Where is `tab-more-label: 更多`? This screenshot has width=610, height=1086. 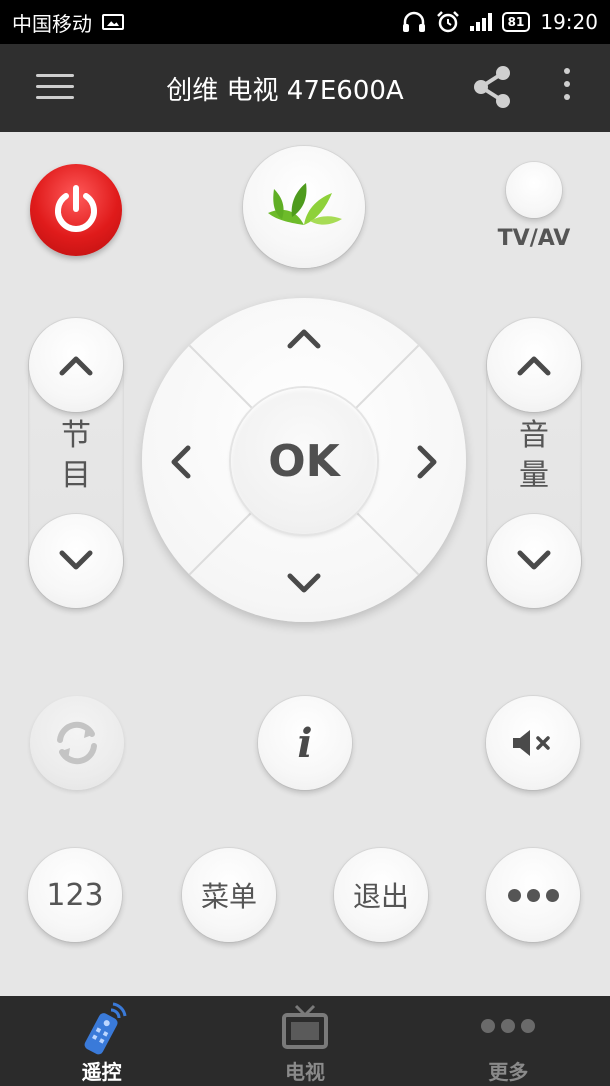
tab-more-label: 更多 is located at coordinates (508, 1072).